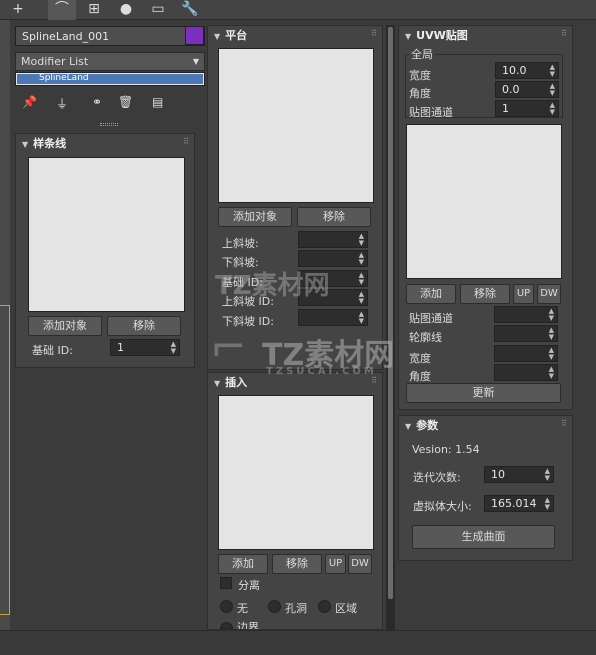 This screenshot has width=596, height=655. What do you see at coordinates (442, 506) in the screenshot?
I see `virtual-size-label: 虚拟体大小:` at bounding box center [442, 506].